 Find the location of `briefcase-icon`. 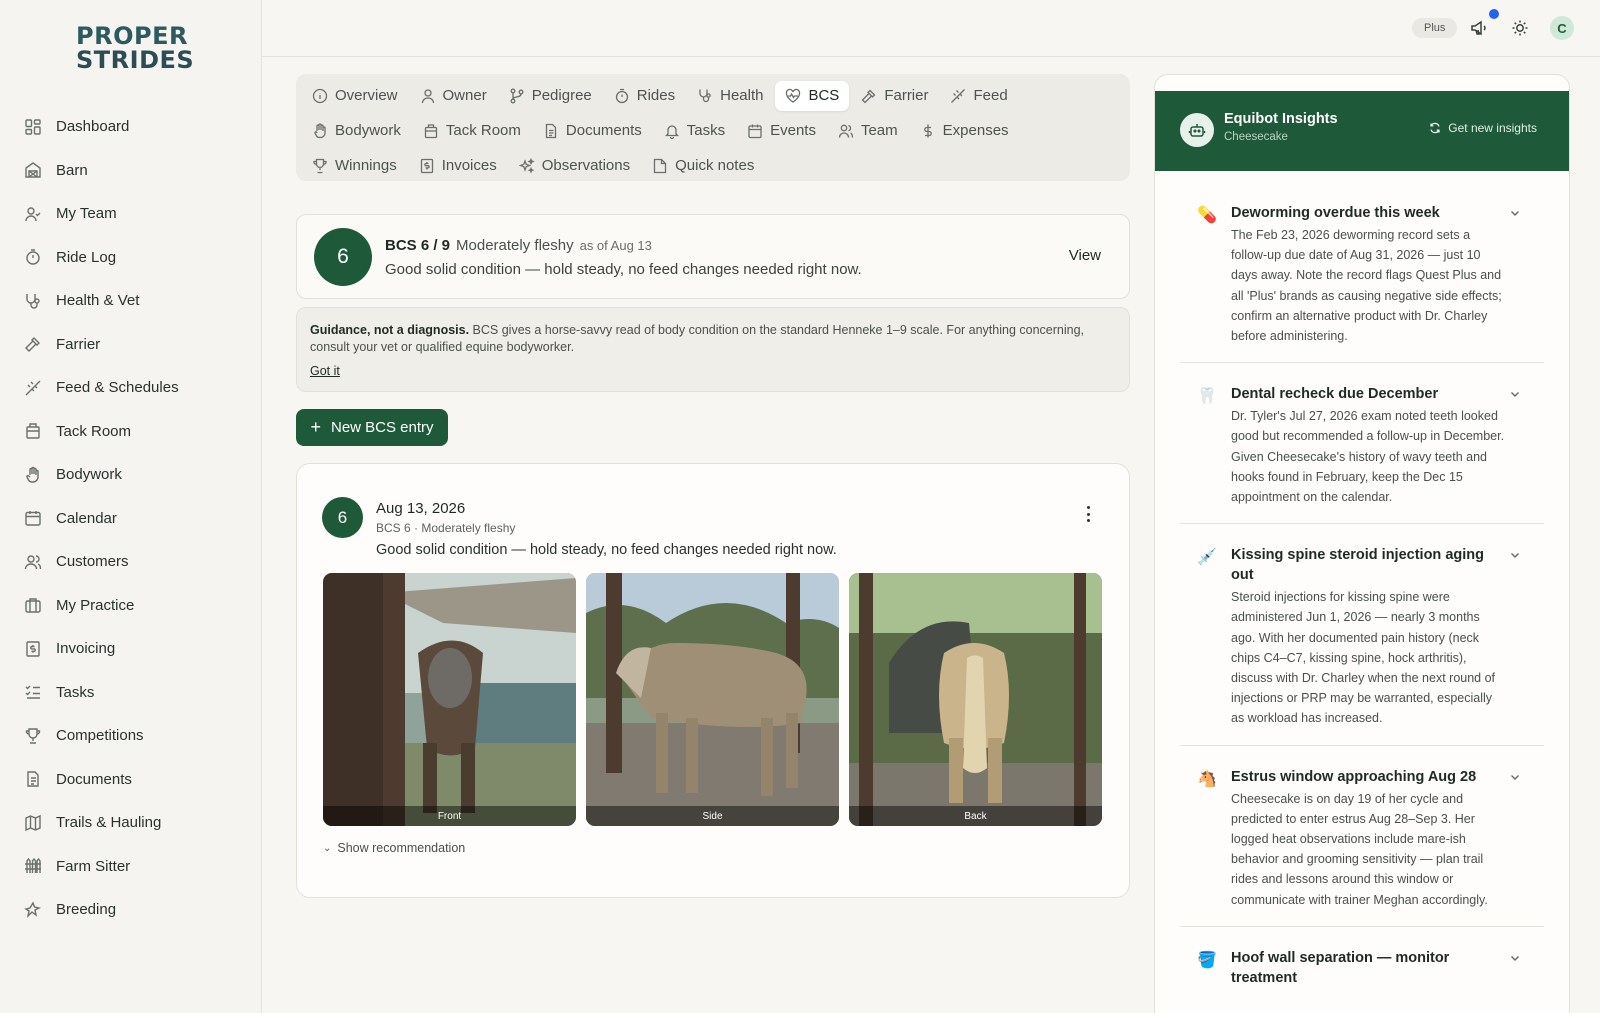

briefcase-icon is located at coordinates (33, 605).